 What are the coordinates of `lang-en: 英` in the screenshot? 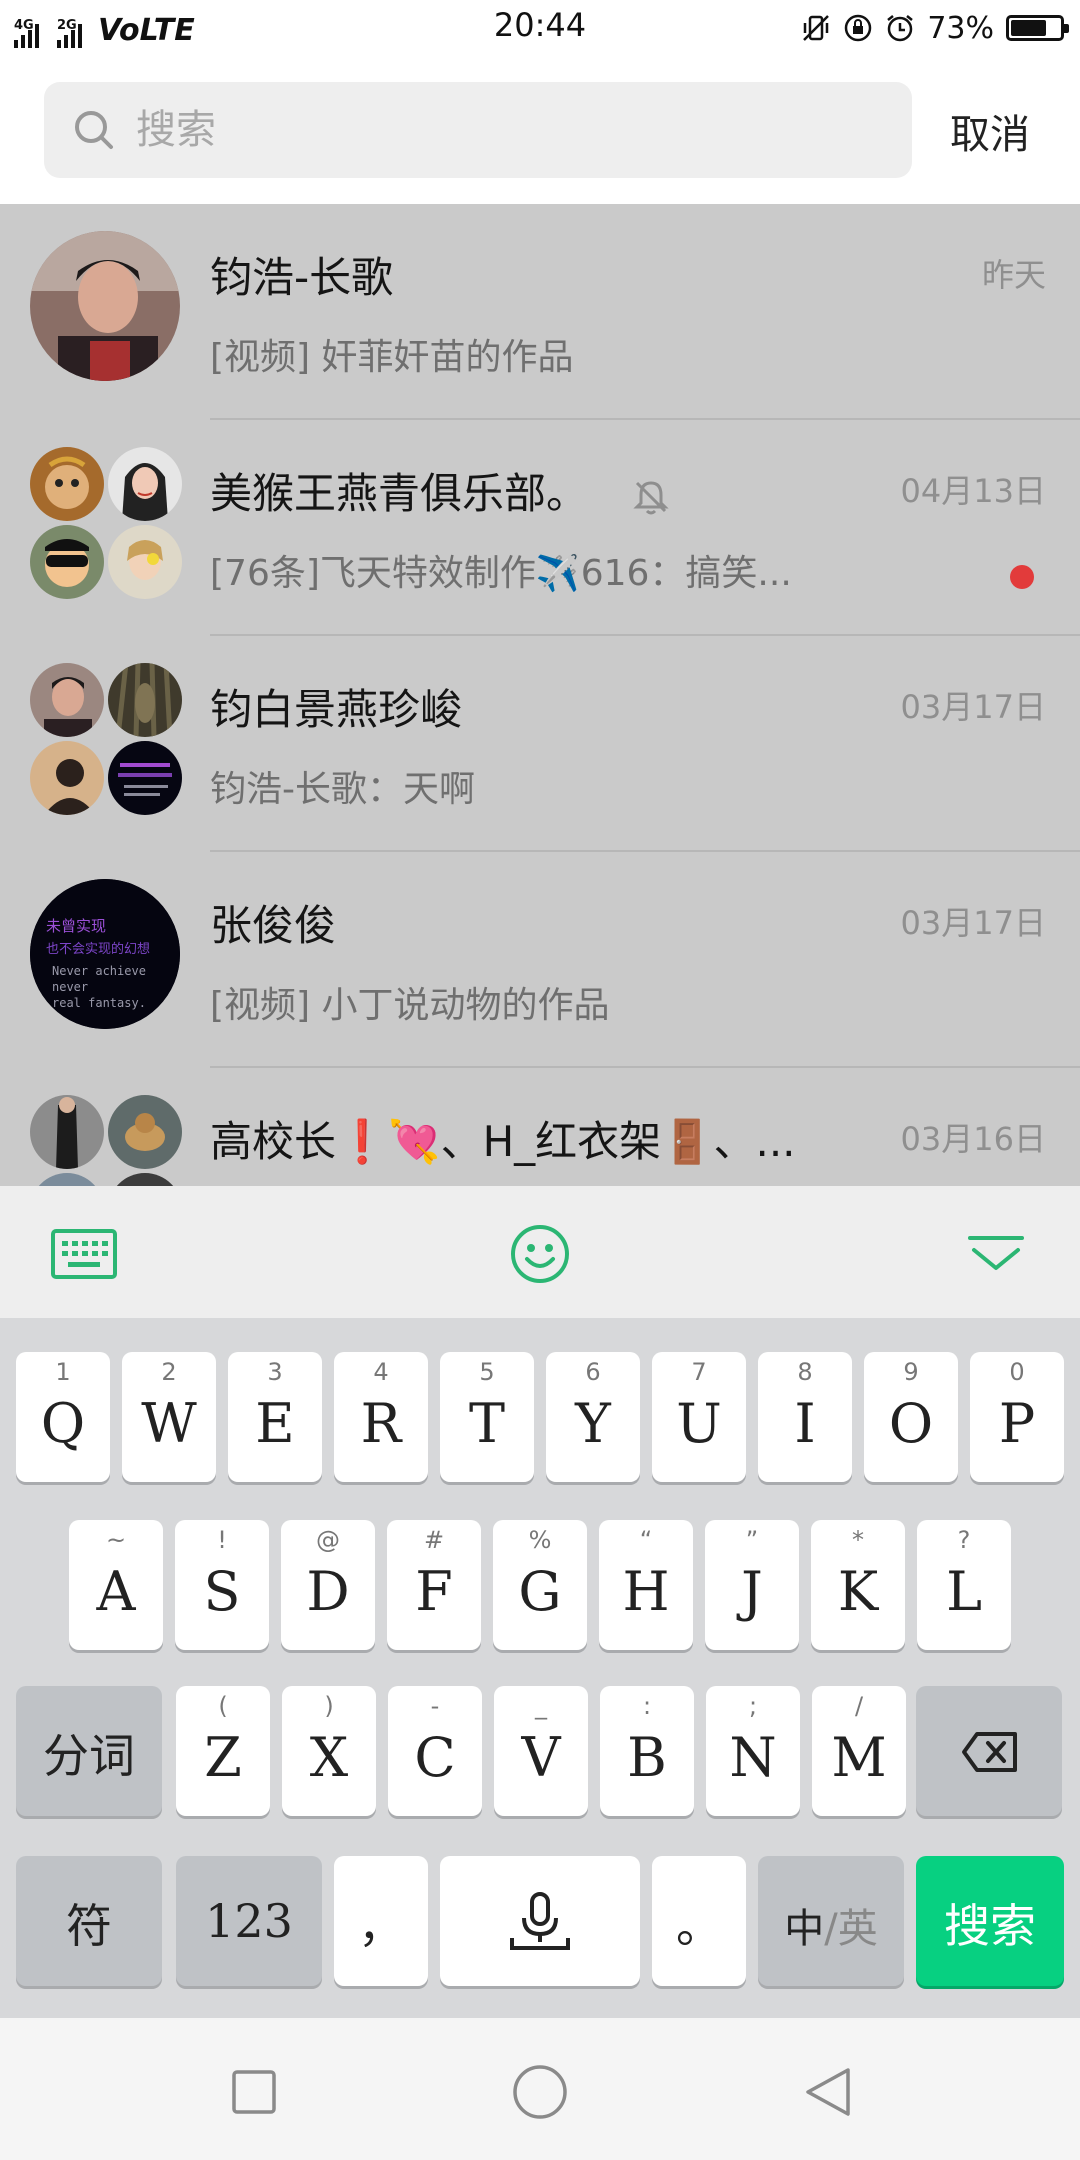 It's located at (857, 1929).